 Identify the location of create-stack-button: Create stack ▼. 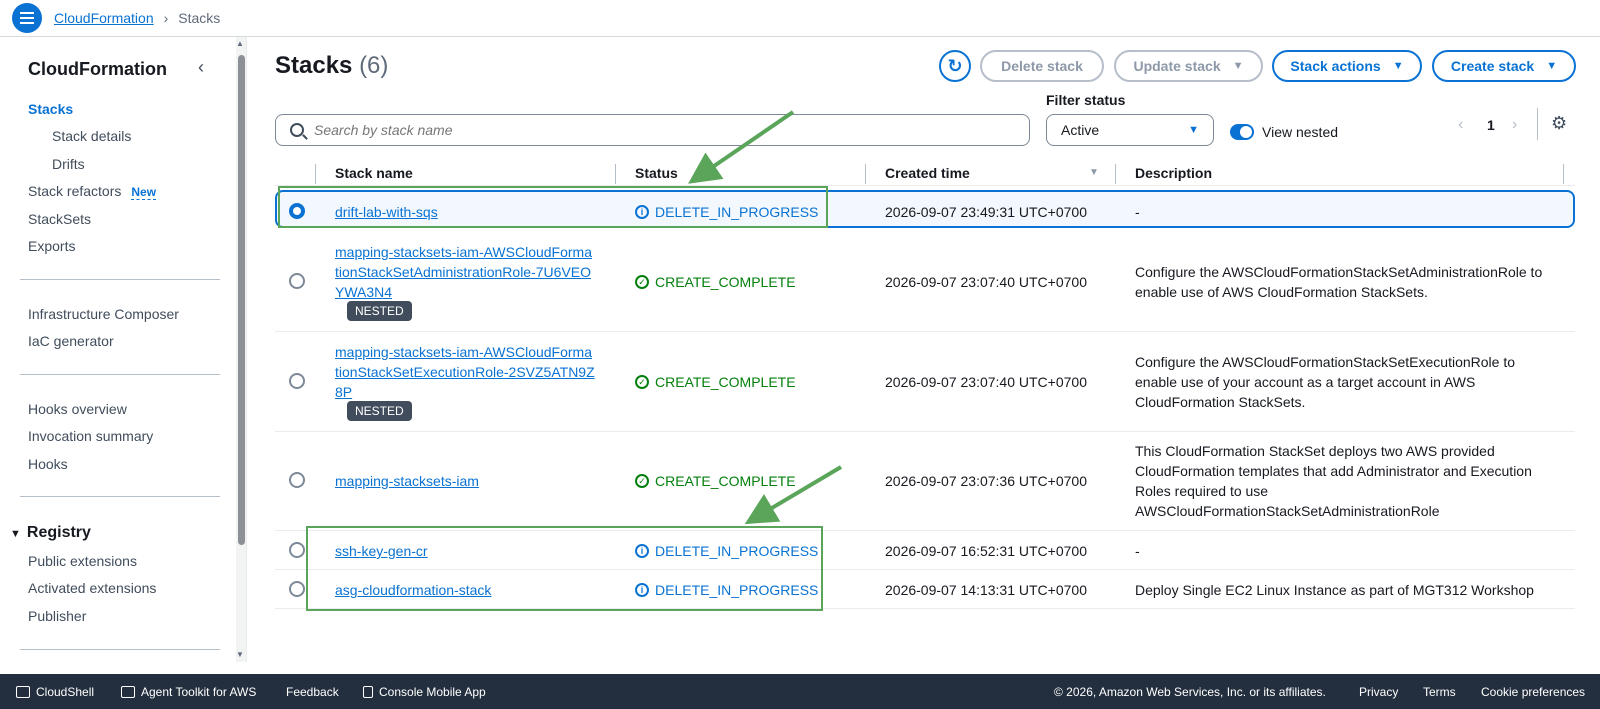
(1504, 66).